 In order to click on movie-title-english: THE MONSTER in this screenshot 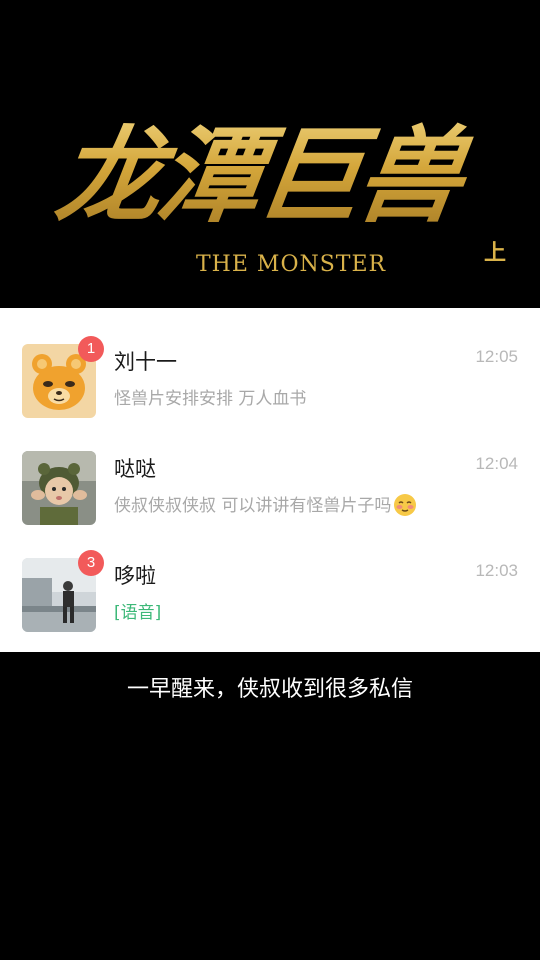, I will do `click(291, 264)`.